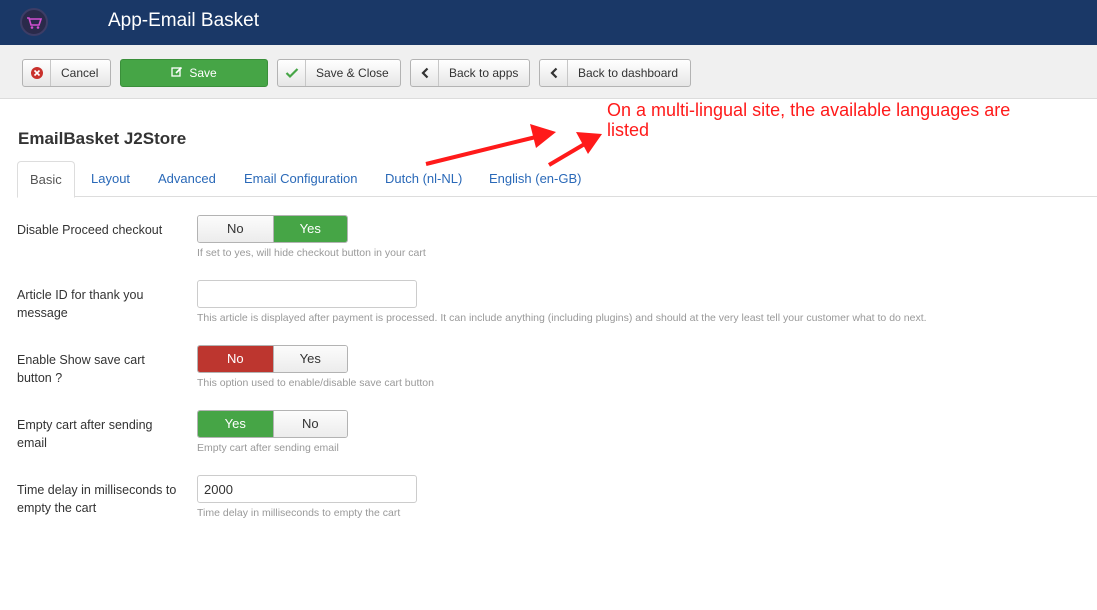  I want to click on tab-layout: Layout, so click(110, 179).